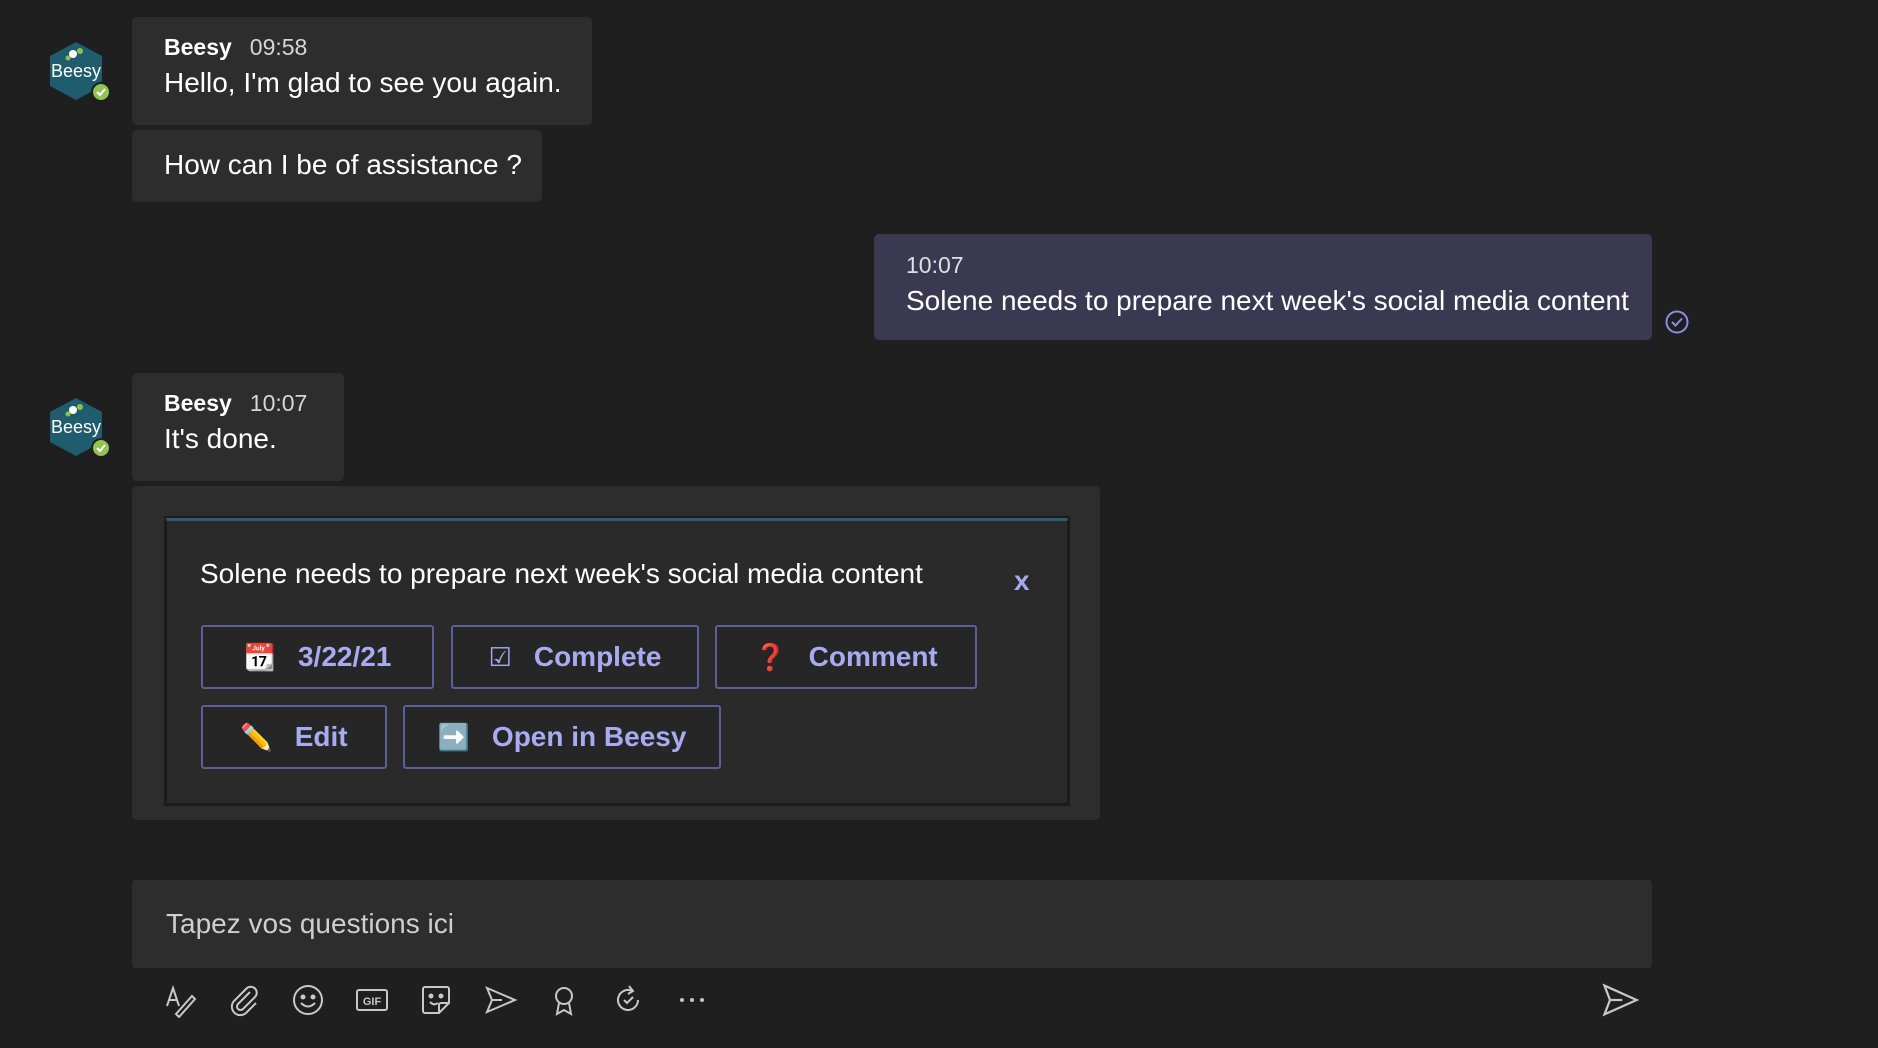 The image size is (1878, 1048). What do you see at coordinates (278, 47) in the screenshot?
I see `message-time: 09:58` at bounding box center [278, 47].